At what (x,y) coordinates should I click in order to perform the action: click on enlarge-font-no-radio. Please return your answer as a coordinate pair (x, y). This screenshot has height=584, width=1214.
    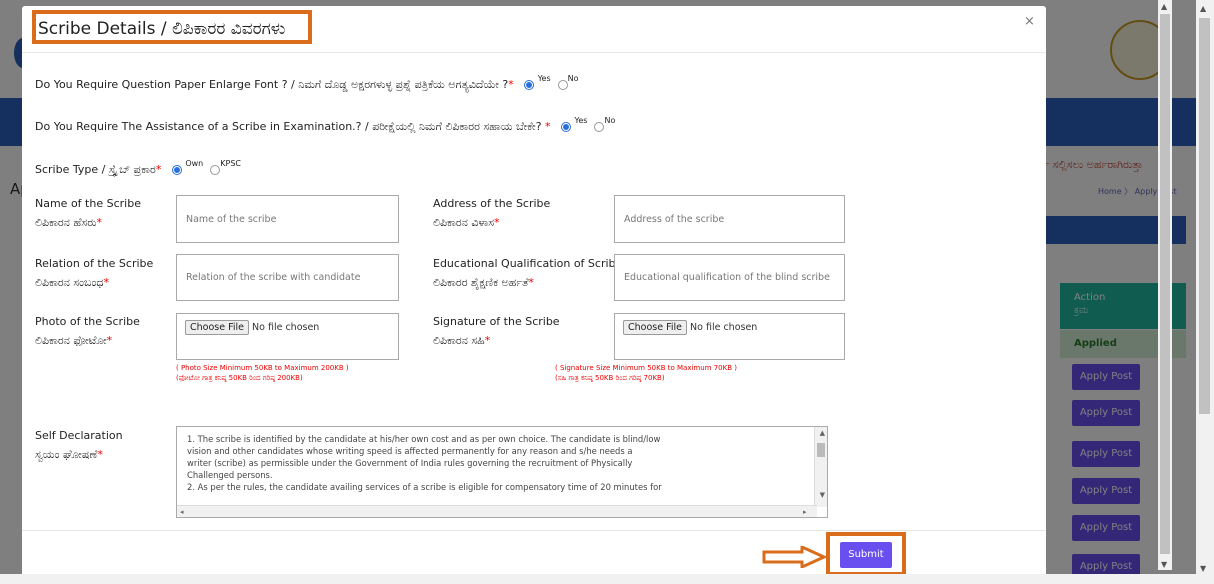
    Looking at the image, I should click on (562, 85).